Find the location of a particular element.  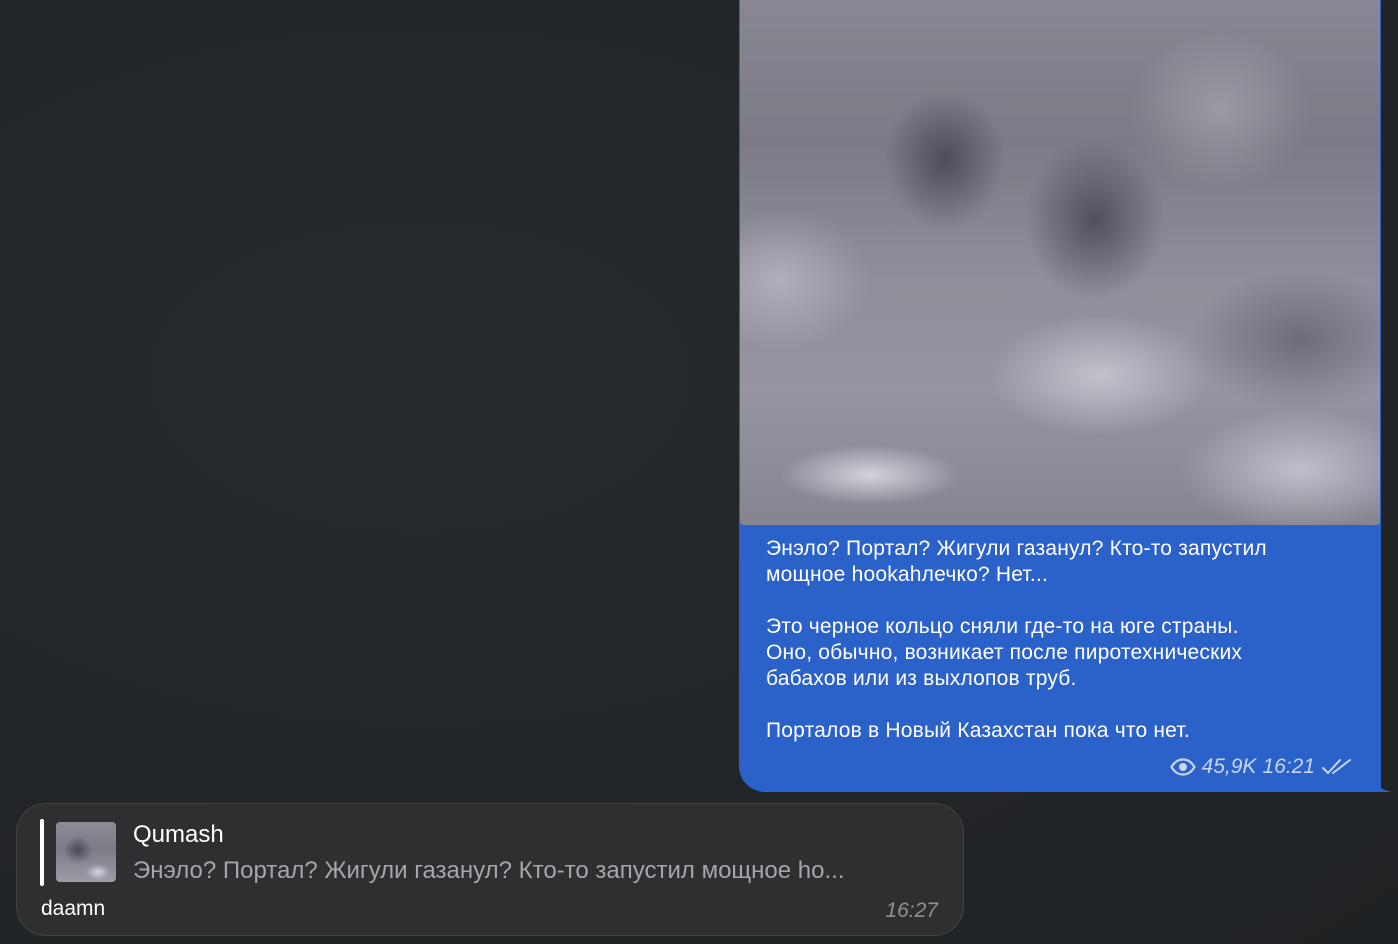

message-time: 16:27 is located at coordinates (911, 910).